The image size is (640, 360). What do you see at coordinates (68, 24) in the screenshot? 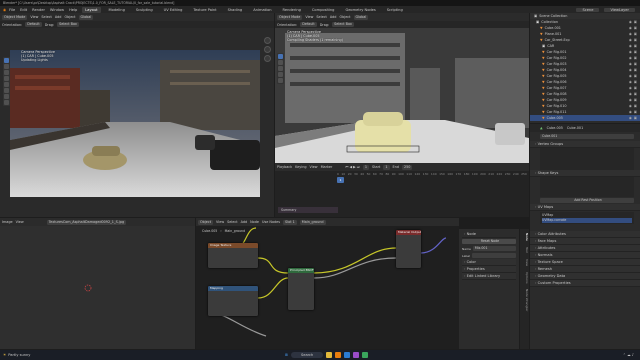
I see `drag-dropdown: Select Box` at bounding box center [68, 24].